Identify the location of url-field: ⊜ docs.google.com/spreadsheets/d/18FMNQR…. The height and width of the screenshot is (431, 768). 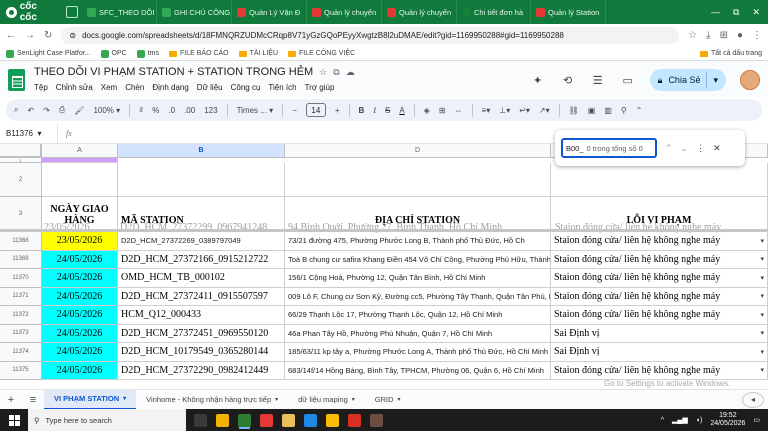
(370, 35).